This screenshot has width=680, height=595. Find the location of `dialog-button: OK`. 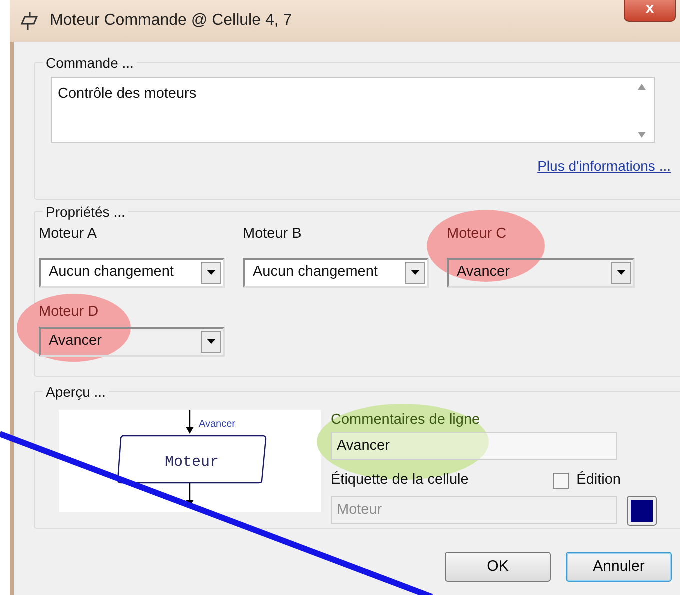

dialog-button: OK is located at coordinates (498, 567).